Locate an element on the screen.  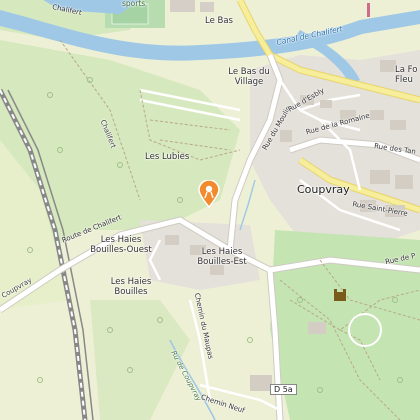
map-pin-icon is located at coordinates (209, 194).